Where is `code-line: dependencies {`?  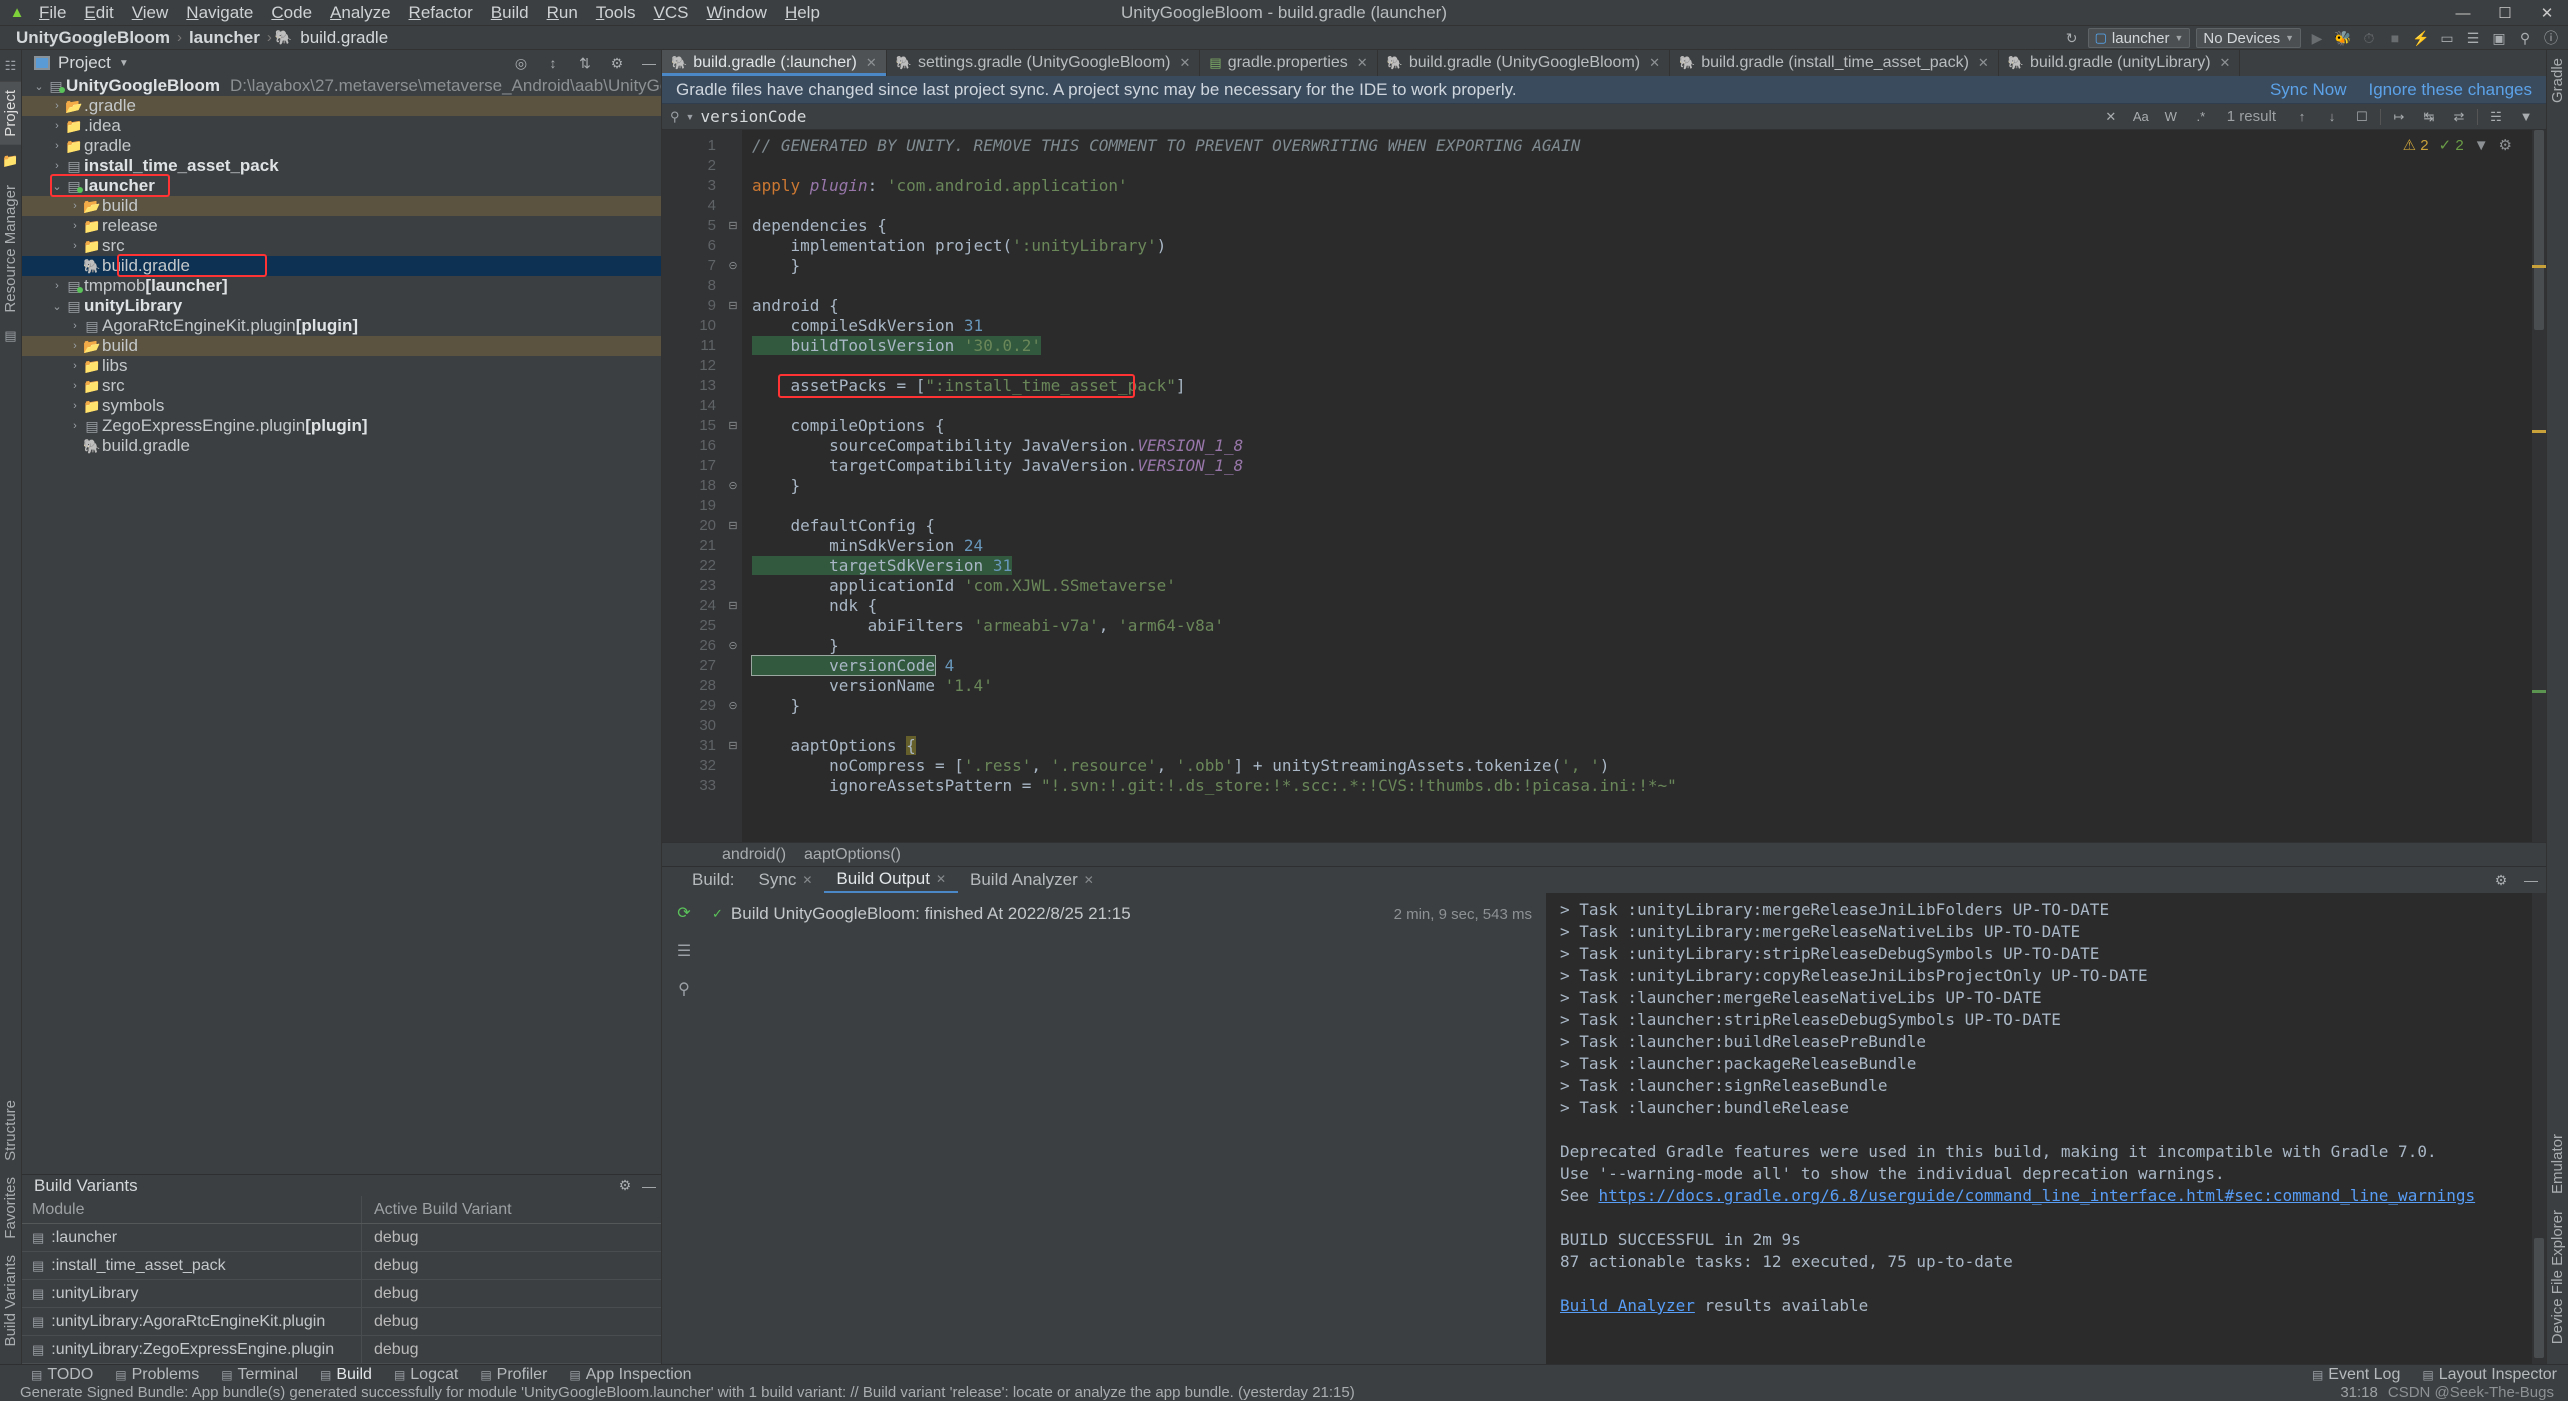
code-line: dependencies { is located at coordinates (1649, 226).